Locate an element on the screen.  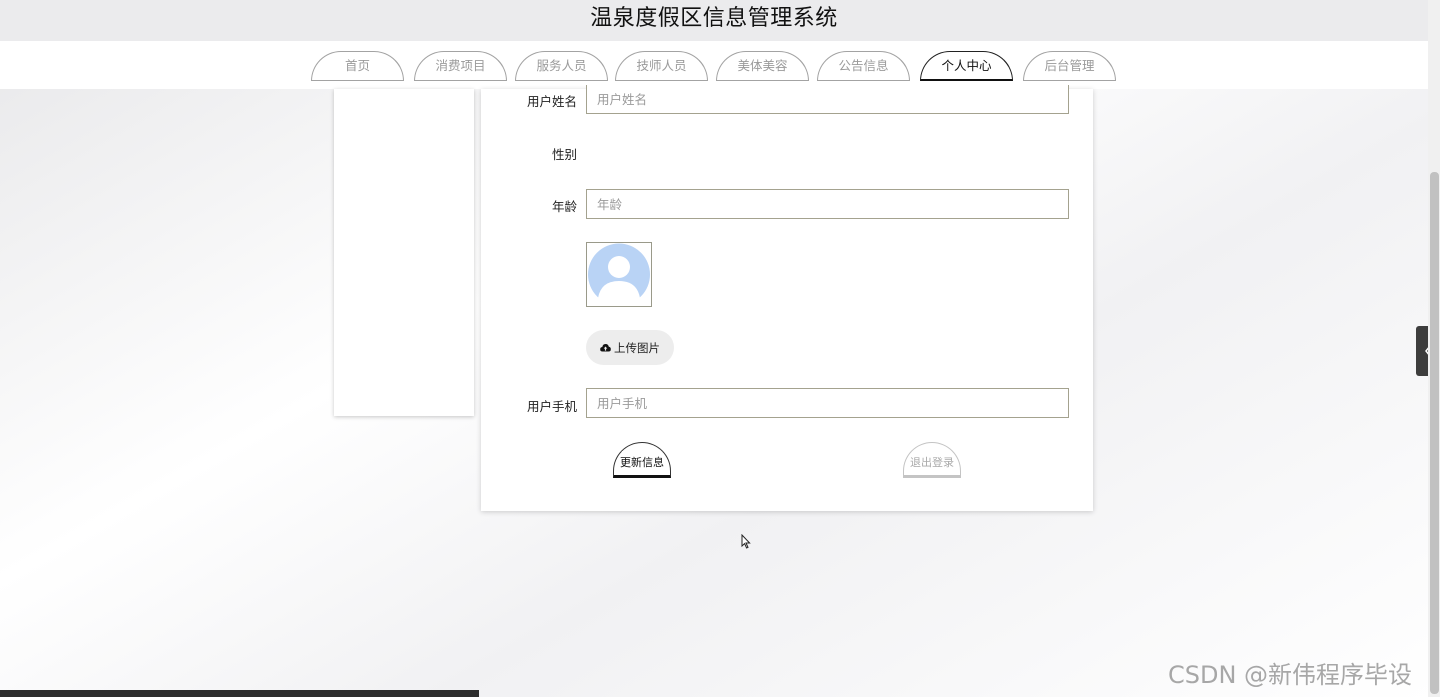
age-label: 年龄 is located at coordinates (564, 206).